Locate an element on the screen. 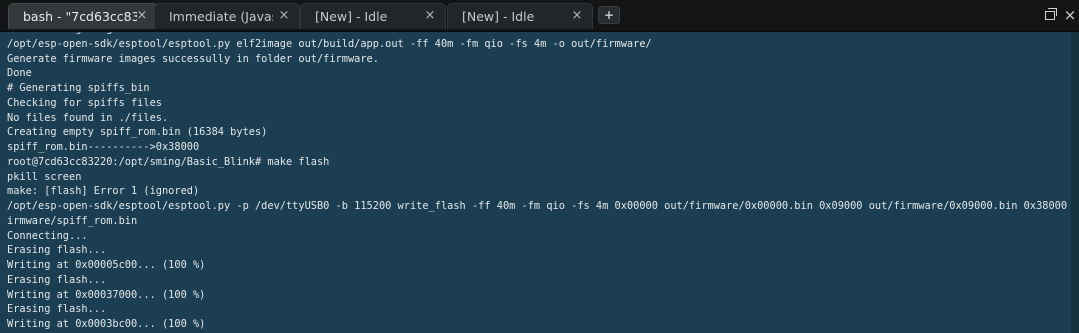 This screenshot has height=333, width=1079. terminal-line: No files found in ./files. is located at coordinates (88, 117).